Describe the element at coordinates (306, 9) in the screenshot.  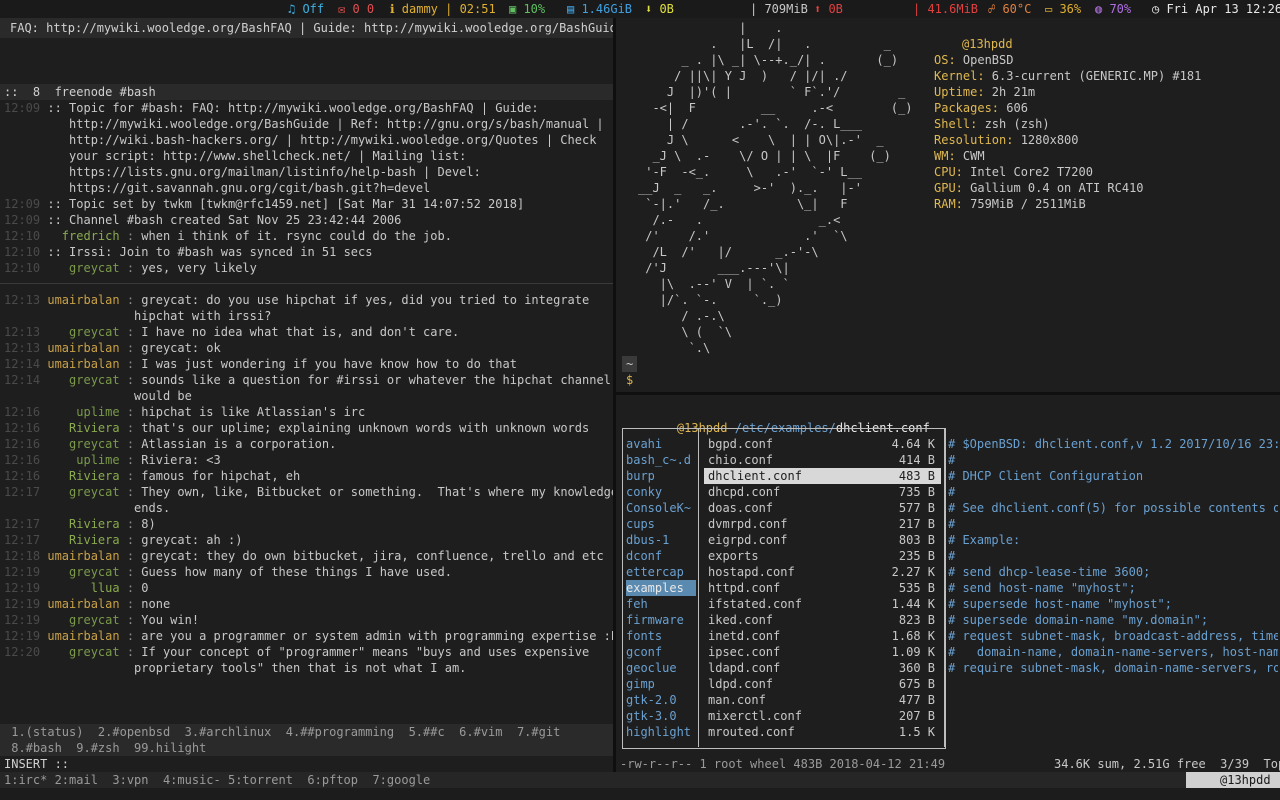
I see `music-status: ♫ Off` at that location.